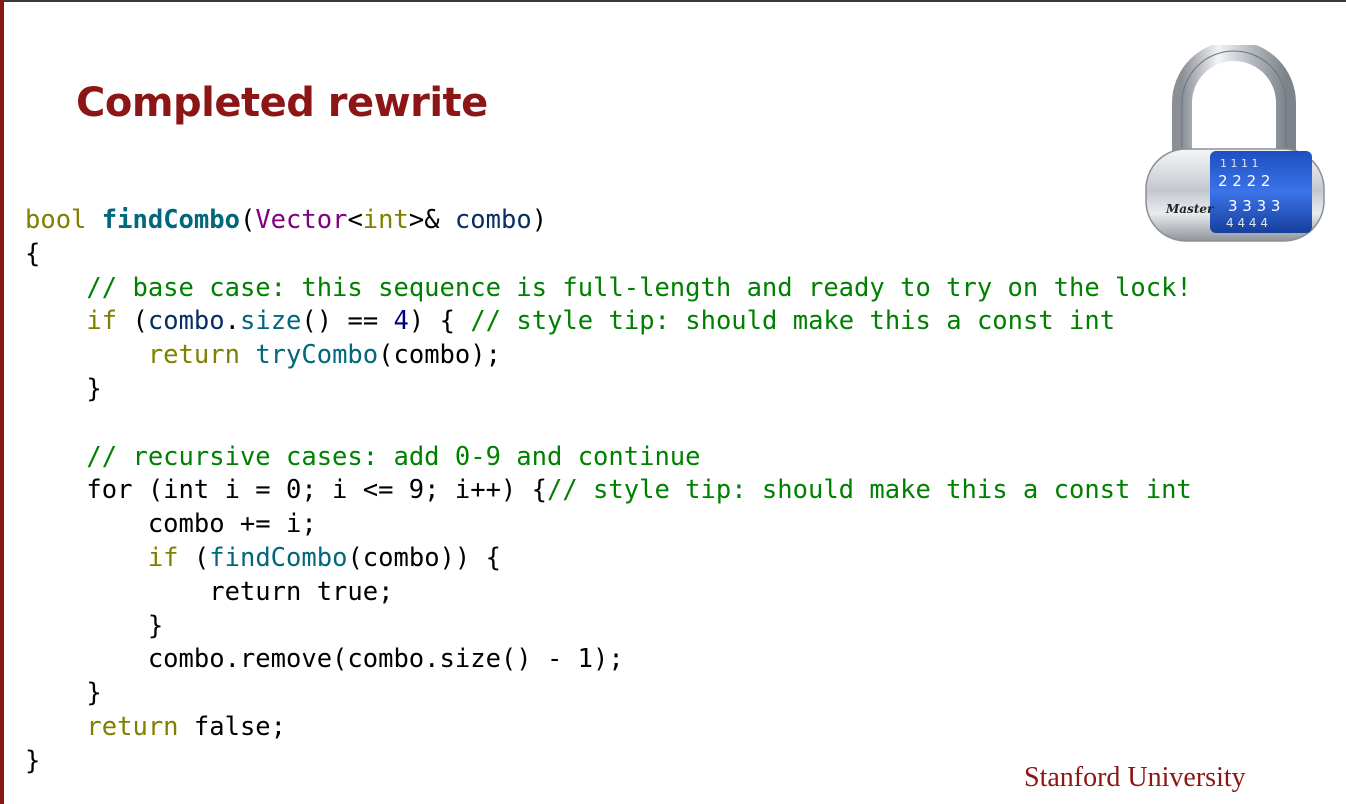 This screenshot has height=804, width=1346. I want to click on code-token: 4, so click(401, 321).